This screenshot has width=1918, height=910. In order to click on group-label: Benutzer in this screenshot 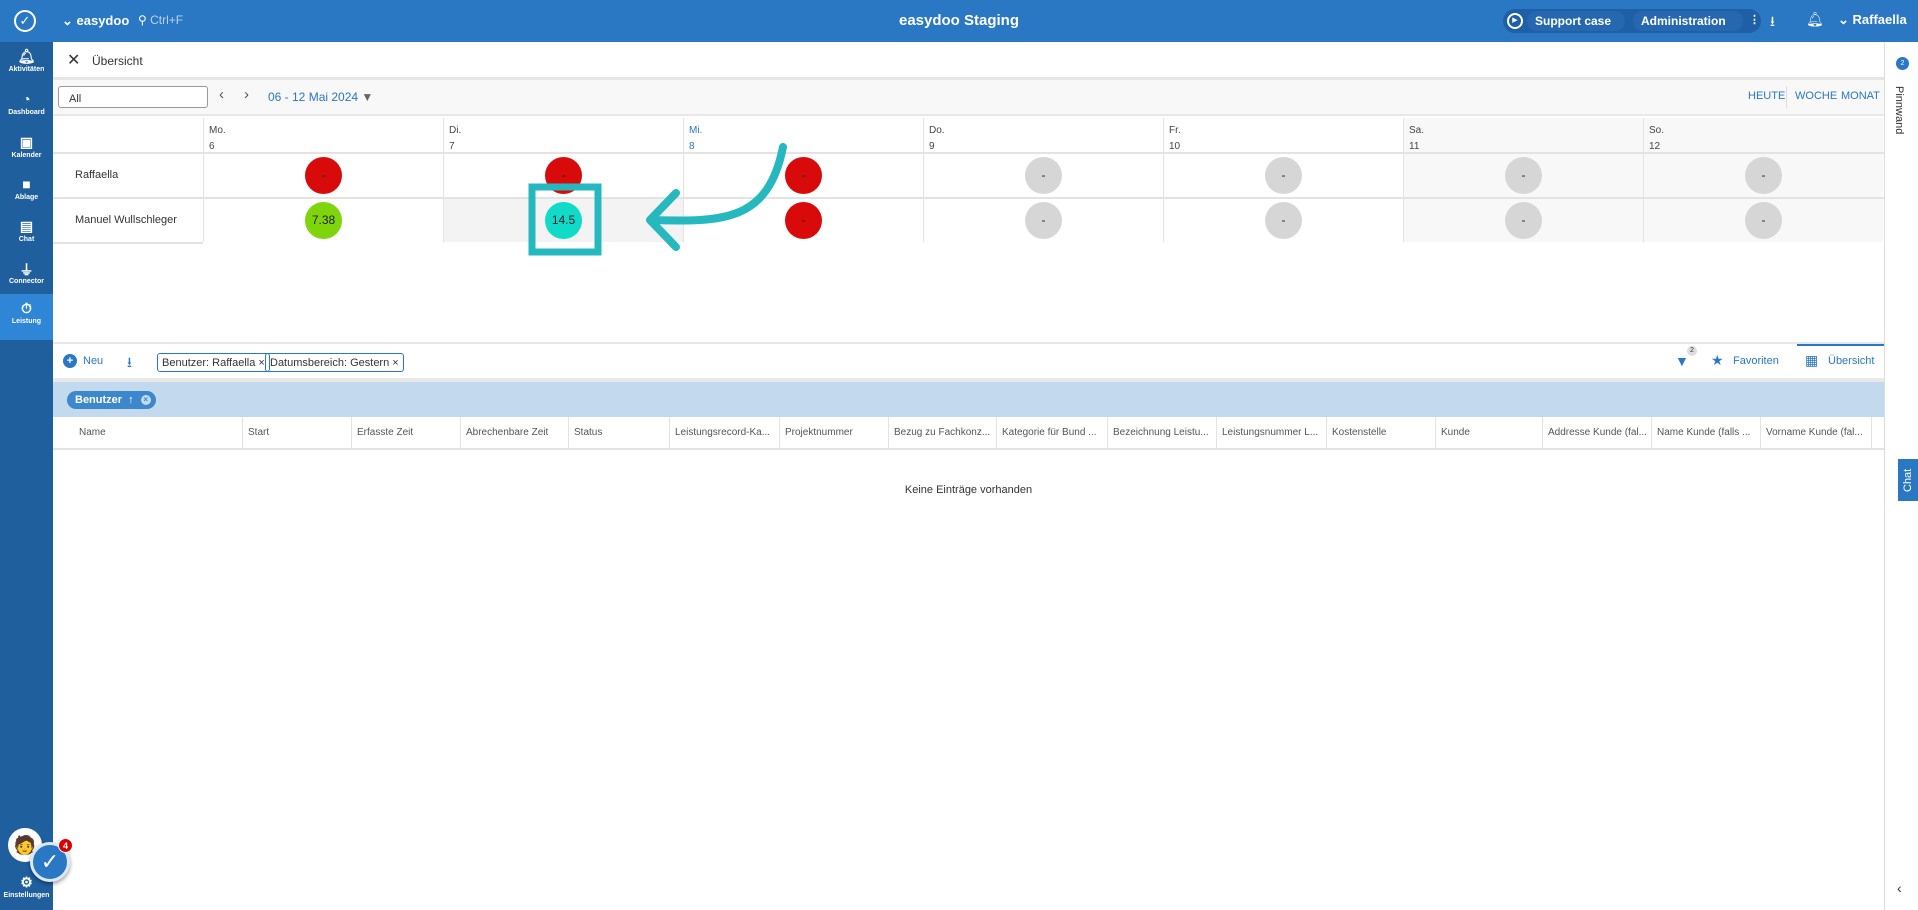, I will do `click(99, 400)`.